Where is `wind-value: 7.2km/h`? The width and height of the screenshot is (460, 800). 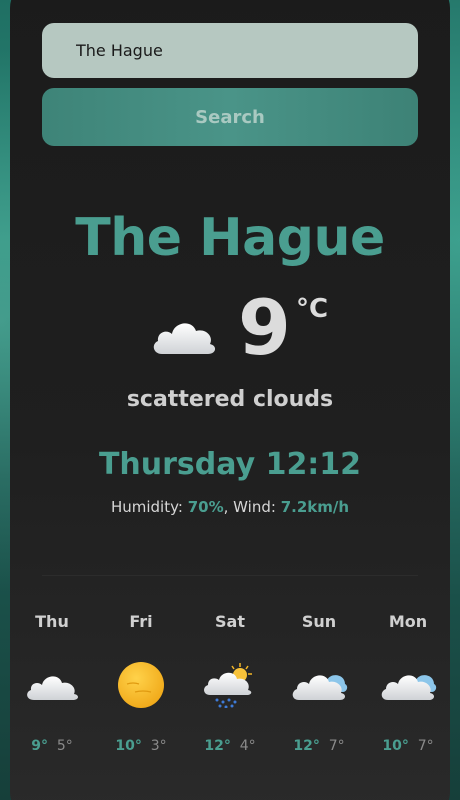
wind-value: 7.2km/h is located at coordinates (315, 507).